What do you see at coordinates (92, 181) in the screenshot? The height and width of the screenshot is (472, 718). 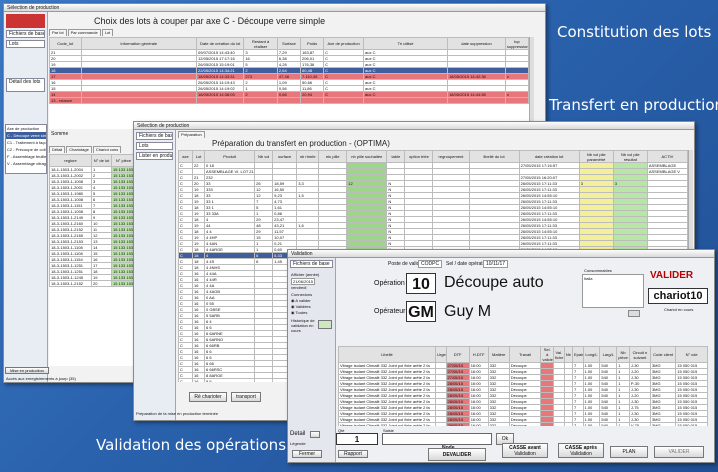 I see `table-row: 18-3-1503-1-1008 3 15 133 153` at bounding box center [92, 181].